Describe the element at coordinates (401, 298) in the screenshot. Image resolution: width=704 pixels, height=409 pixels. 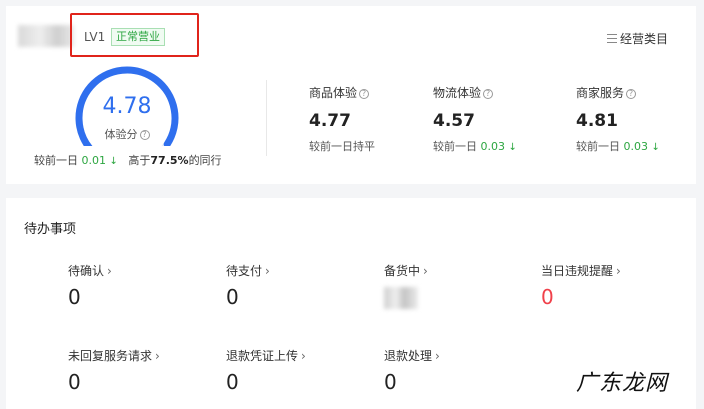
I see `todo-value-blurred` at that location.